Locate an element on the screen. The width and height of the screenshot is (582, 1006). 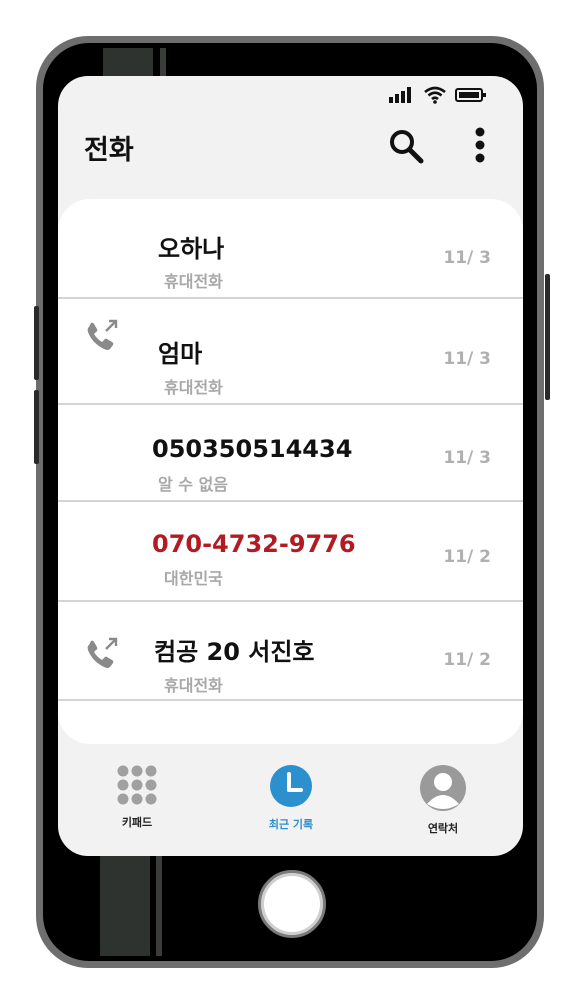
nav-contacts: 연락처 is located at coordinates (443, 800).